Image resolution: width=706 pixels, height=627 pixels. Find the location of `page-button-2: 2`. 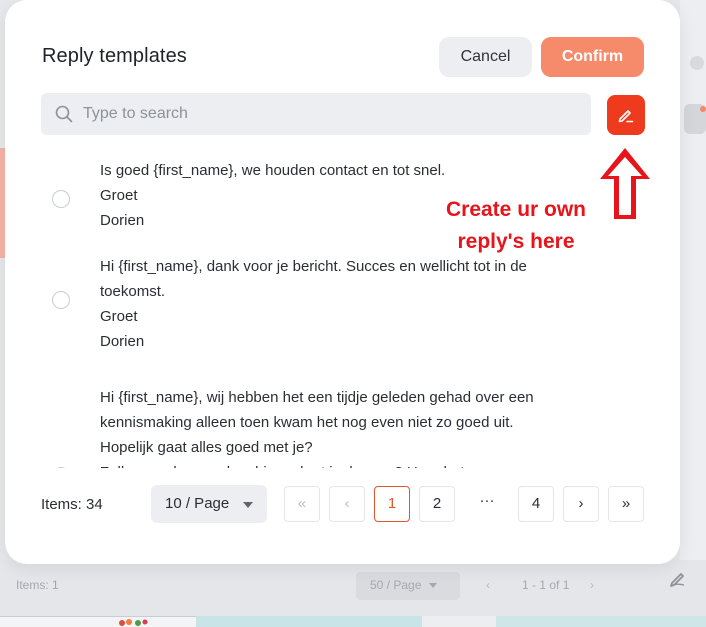

page-button-2: 2 is located at coordinates (437, 504).